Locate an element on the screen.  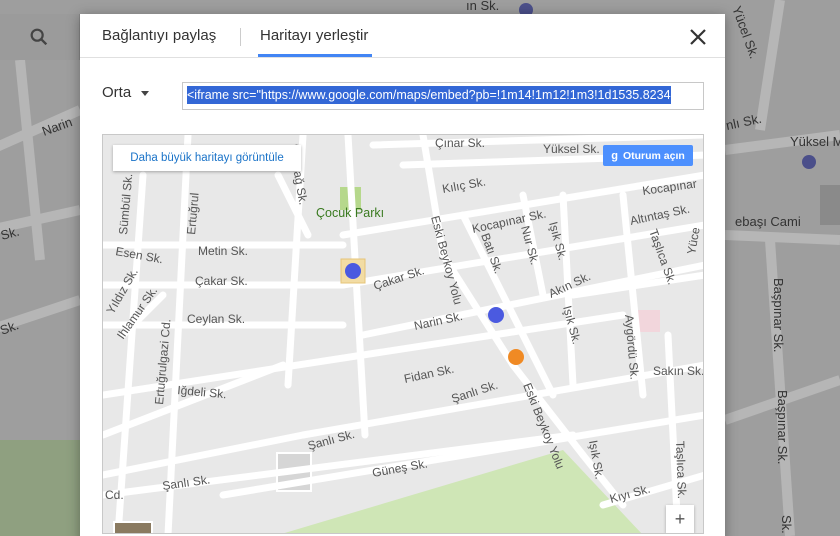
tab-share-link: Bağlantıyı paylaş is located at coordinates (159, 35).